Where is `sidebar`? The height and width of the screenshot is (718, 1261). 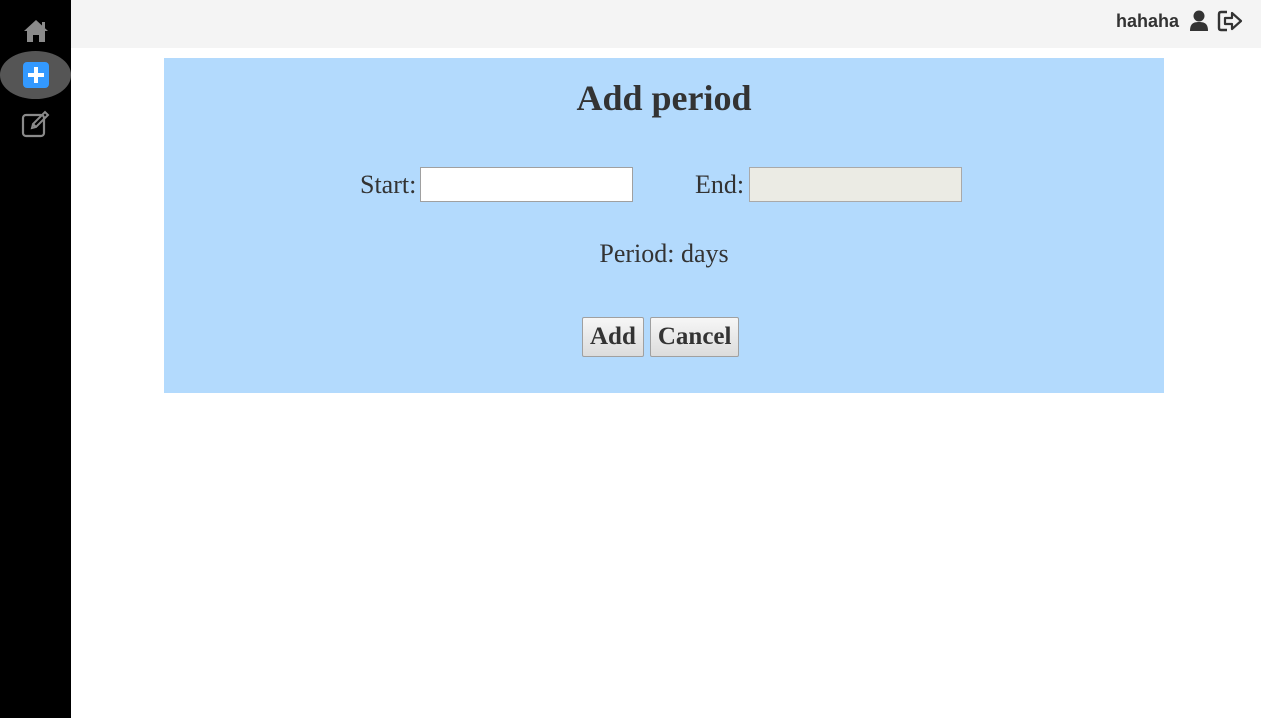 sidebar is located at coordinates (35, 359).